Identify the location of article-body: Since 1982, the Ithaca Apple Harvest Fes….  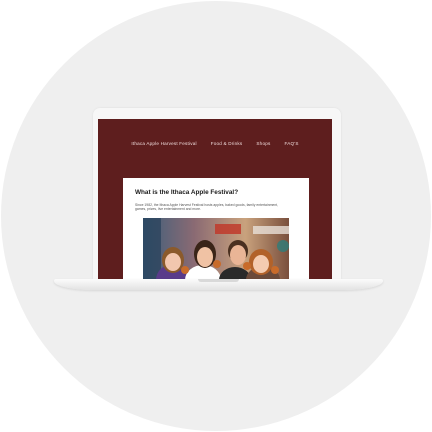
(207, 207).